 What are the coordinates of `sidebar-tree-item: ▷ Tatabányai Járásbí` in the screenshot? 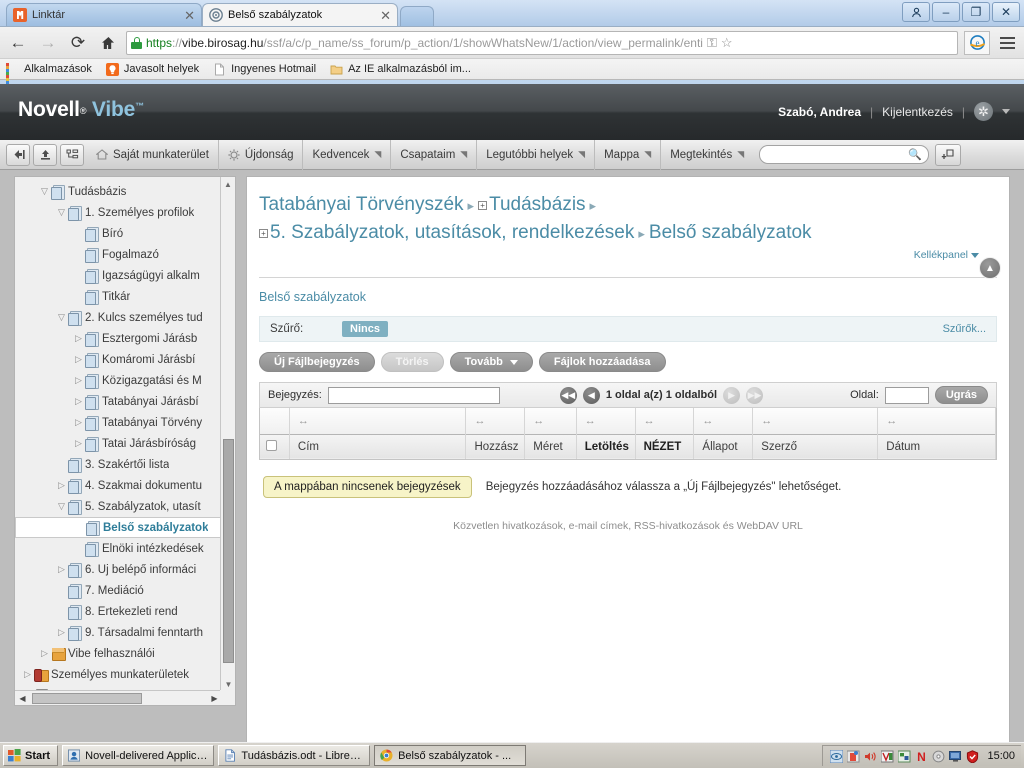 It's located at (118, 401).